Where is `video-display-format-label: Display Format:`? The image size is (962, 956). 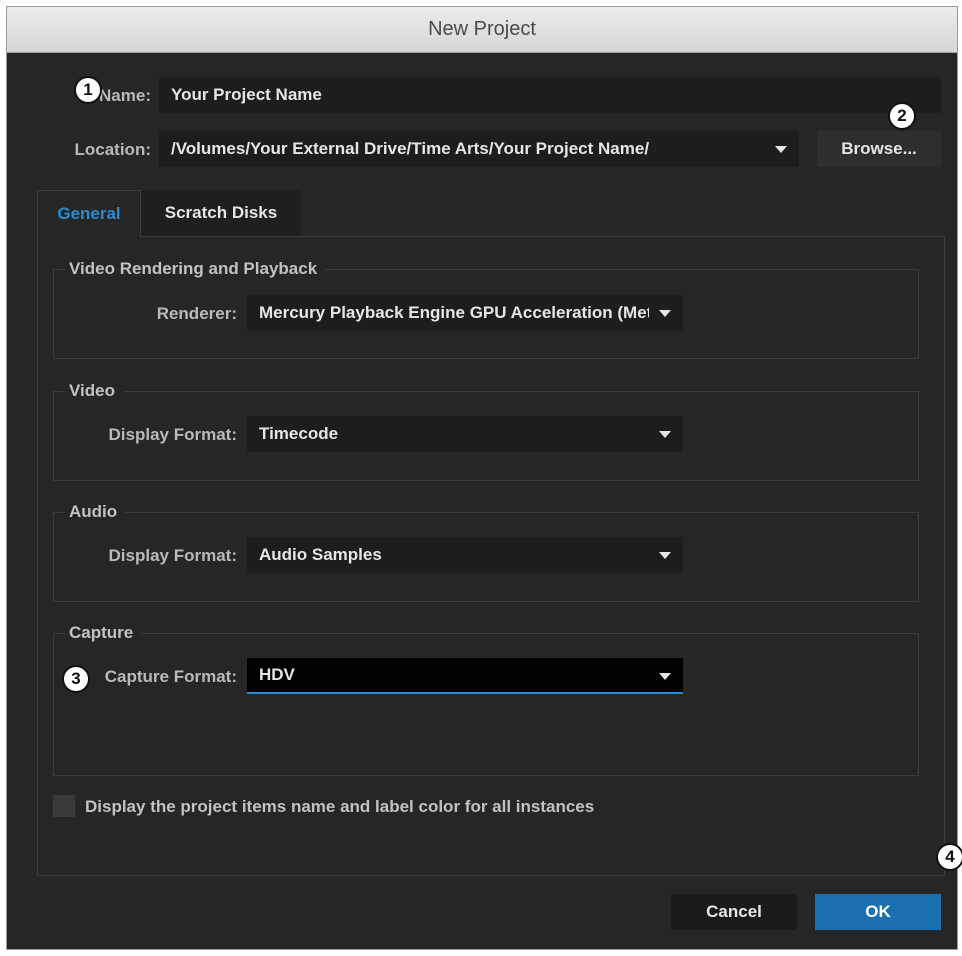
video-display-format-label: Display Format: is located at coordinates (172, 434).